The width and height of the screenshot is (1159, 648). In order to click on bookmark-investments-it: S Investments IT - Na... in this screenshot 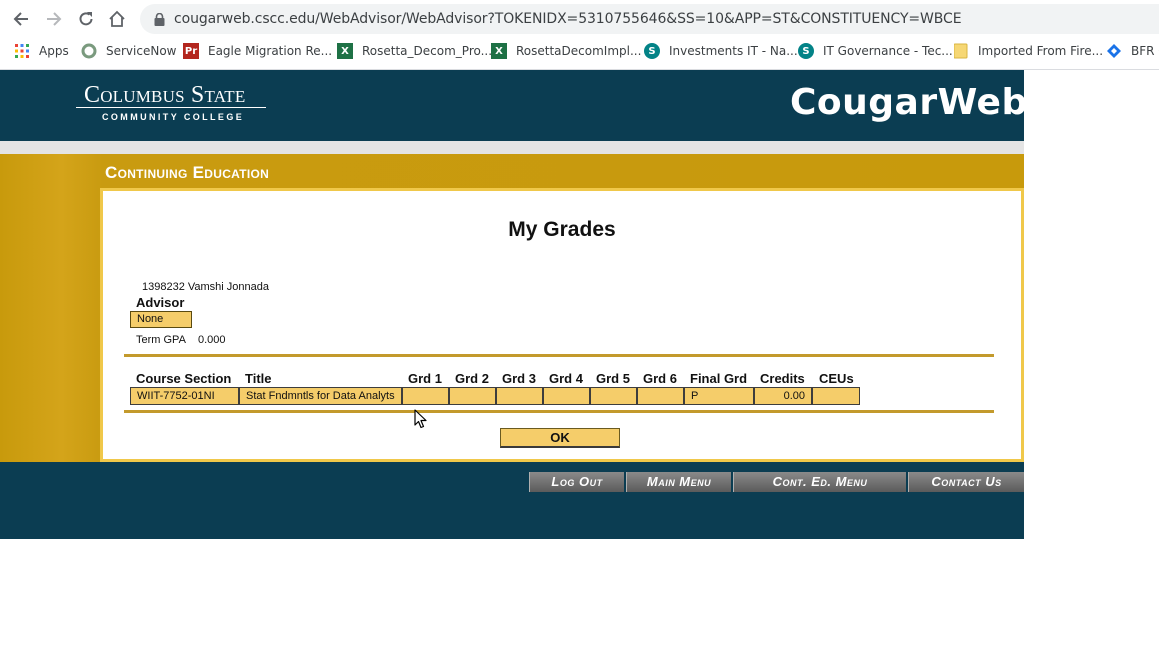, I will do `click(721, 51)`.